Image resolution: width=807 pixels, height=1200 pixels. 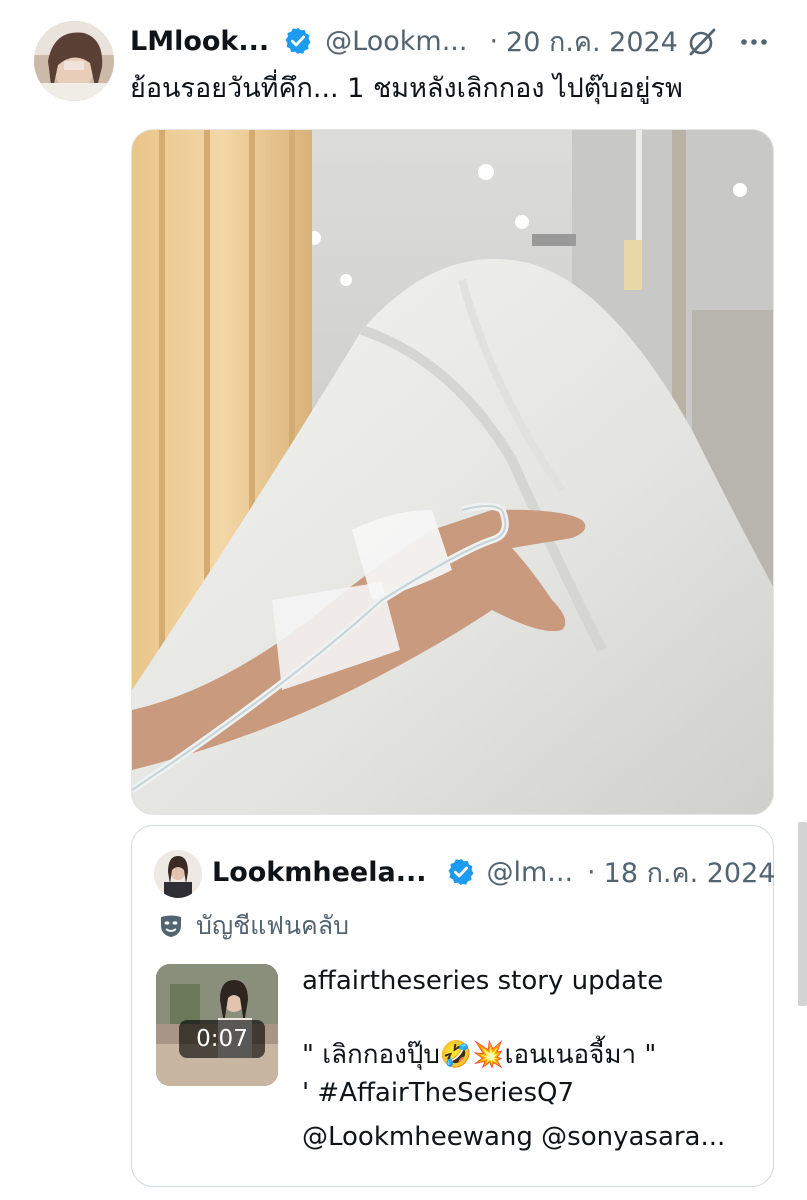 I want to click on tweet-date: 20 ก.ค. 2024, so click(x=592, y=41).